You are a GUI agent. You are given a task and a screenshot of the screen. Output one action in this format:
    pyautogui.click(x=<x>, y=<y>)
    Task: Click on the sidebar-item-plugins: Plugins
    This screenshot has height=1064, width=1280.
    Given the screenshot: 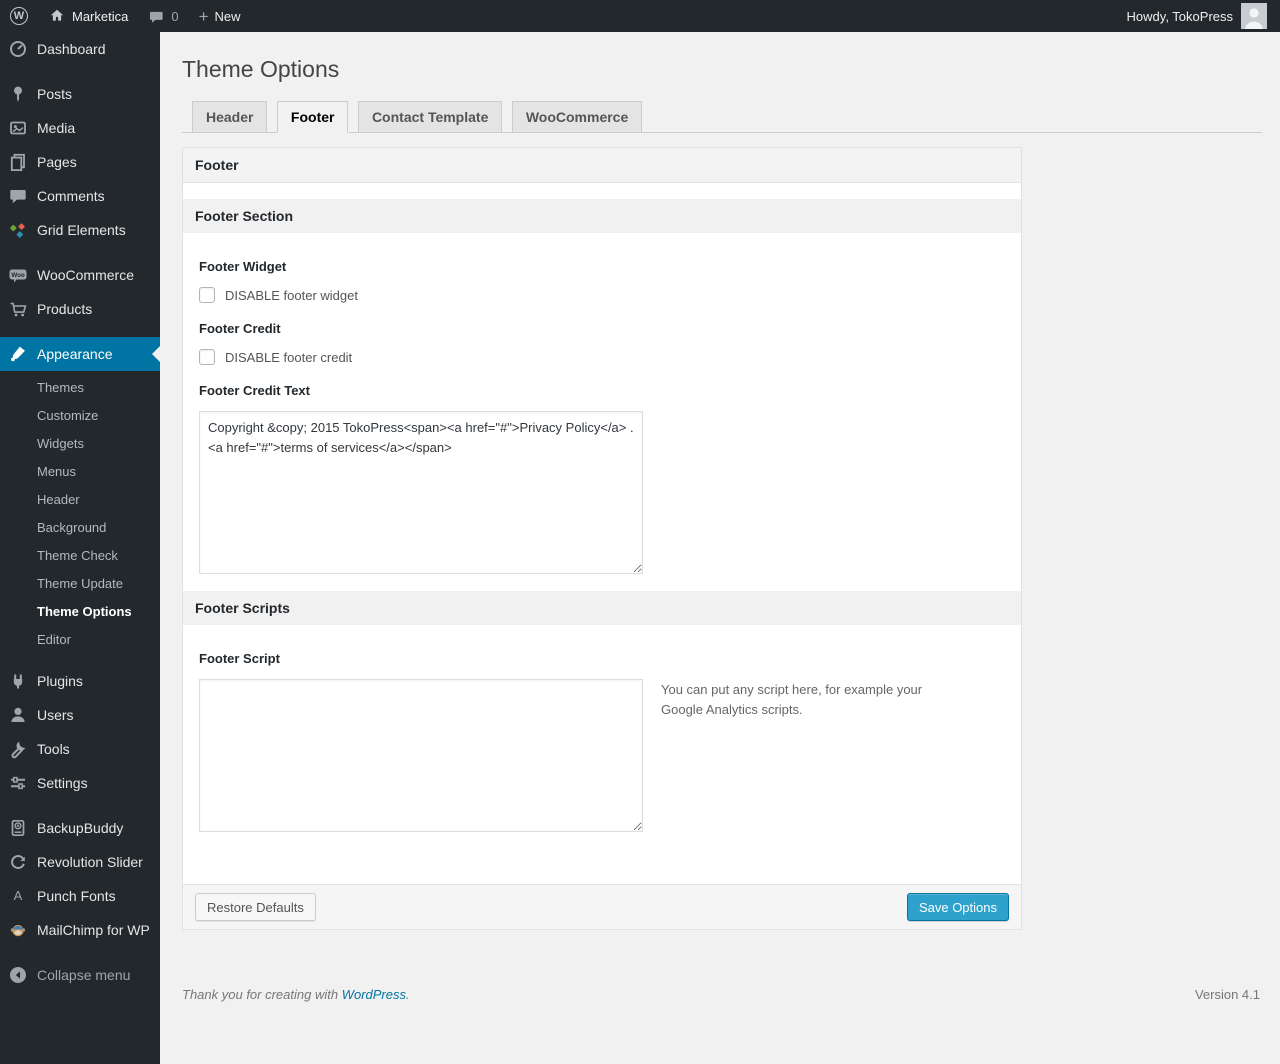 What is the action you would take?
    pyautogui.click(x=80, y=681)
    